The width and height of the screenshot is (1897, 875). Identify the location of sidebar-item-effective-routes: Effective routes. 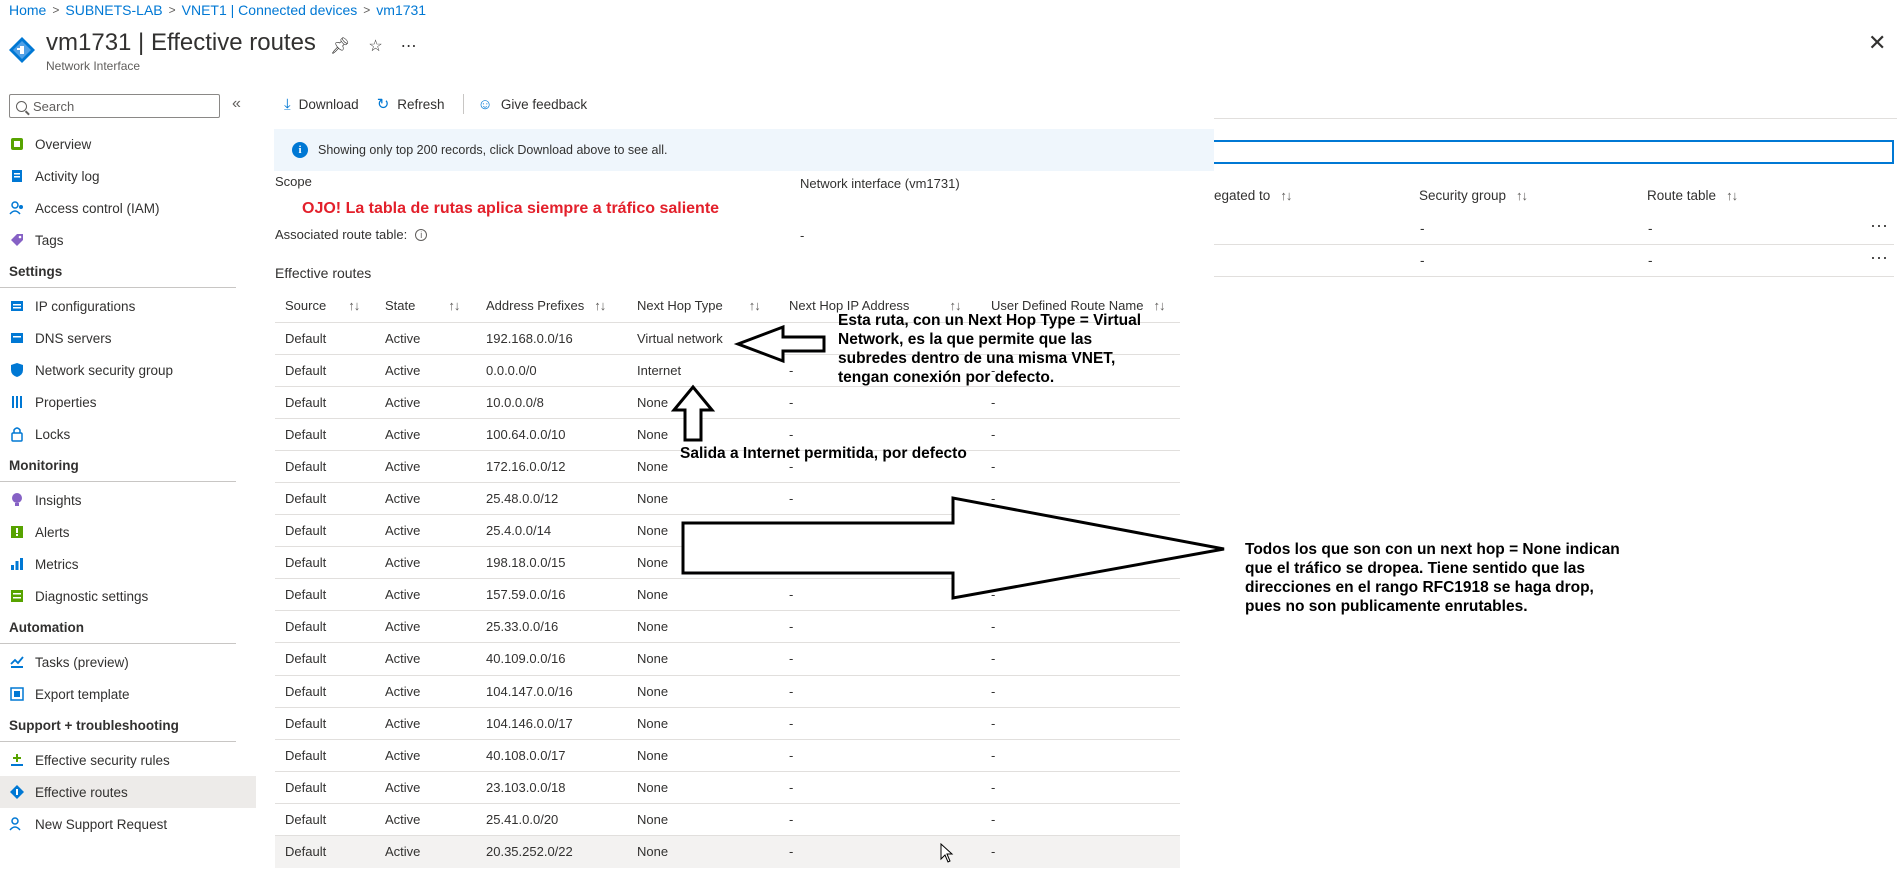
(128, 792).